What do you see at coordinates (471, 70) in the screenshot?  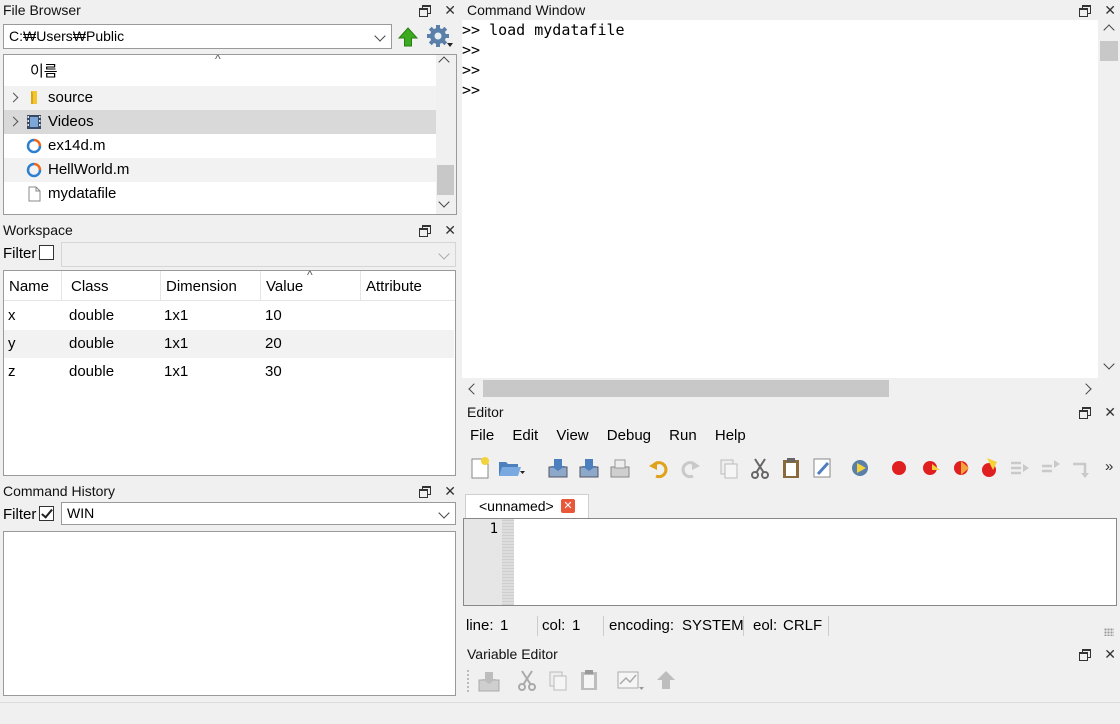 I see `command-line: >>` at bounding box center [471, 70].